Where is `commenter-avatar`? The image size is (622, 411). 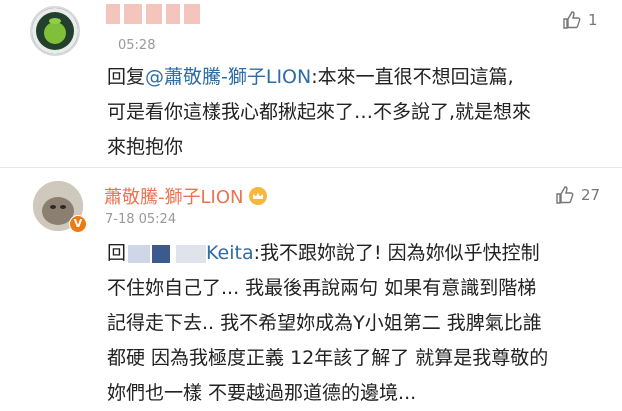
commenter-avatar is located at coordinates (55, 31).